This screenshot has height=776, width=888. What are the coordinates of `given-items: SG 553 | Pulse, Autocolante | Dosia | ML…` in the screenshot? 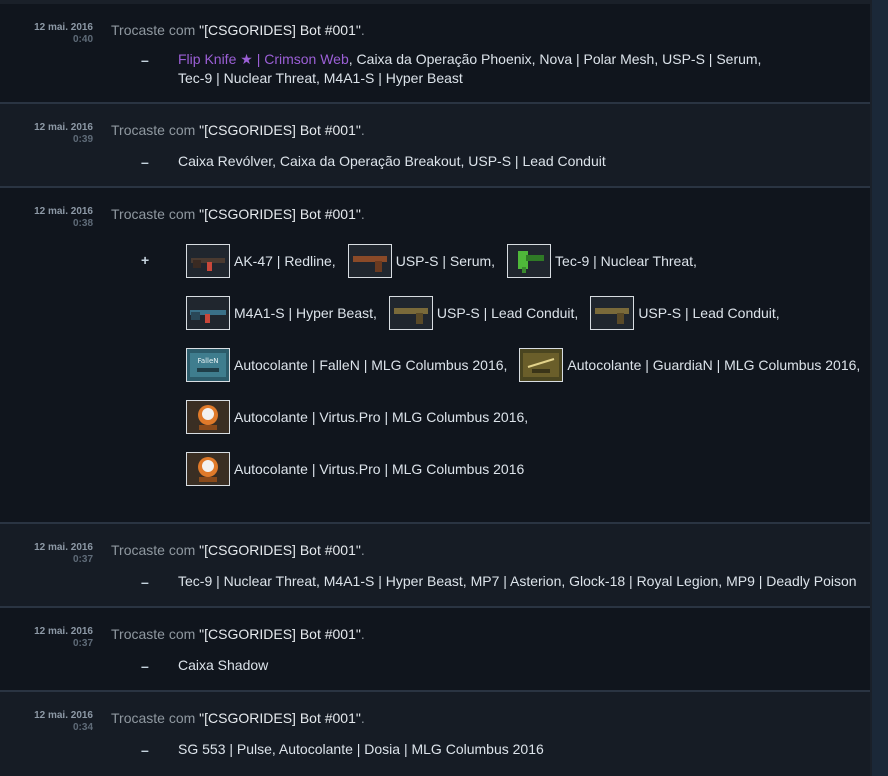 It's located at (361, 749).